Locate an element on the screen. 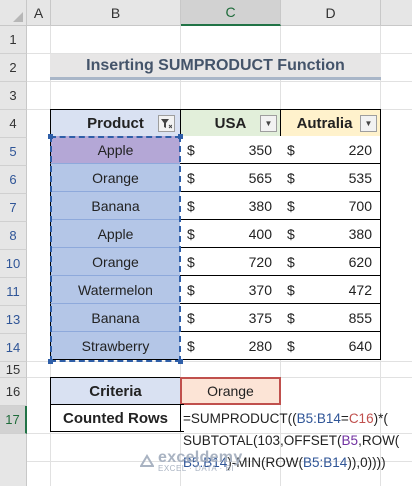 The width and height of the screenshot is (412, 486). page-title: Inserting SUMPRODUCT Function is located at coordinates (215, 67).